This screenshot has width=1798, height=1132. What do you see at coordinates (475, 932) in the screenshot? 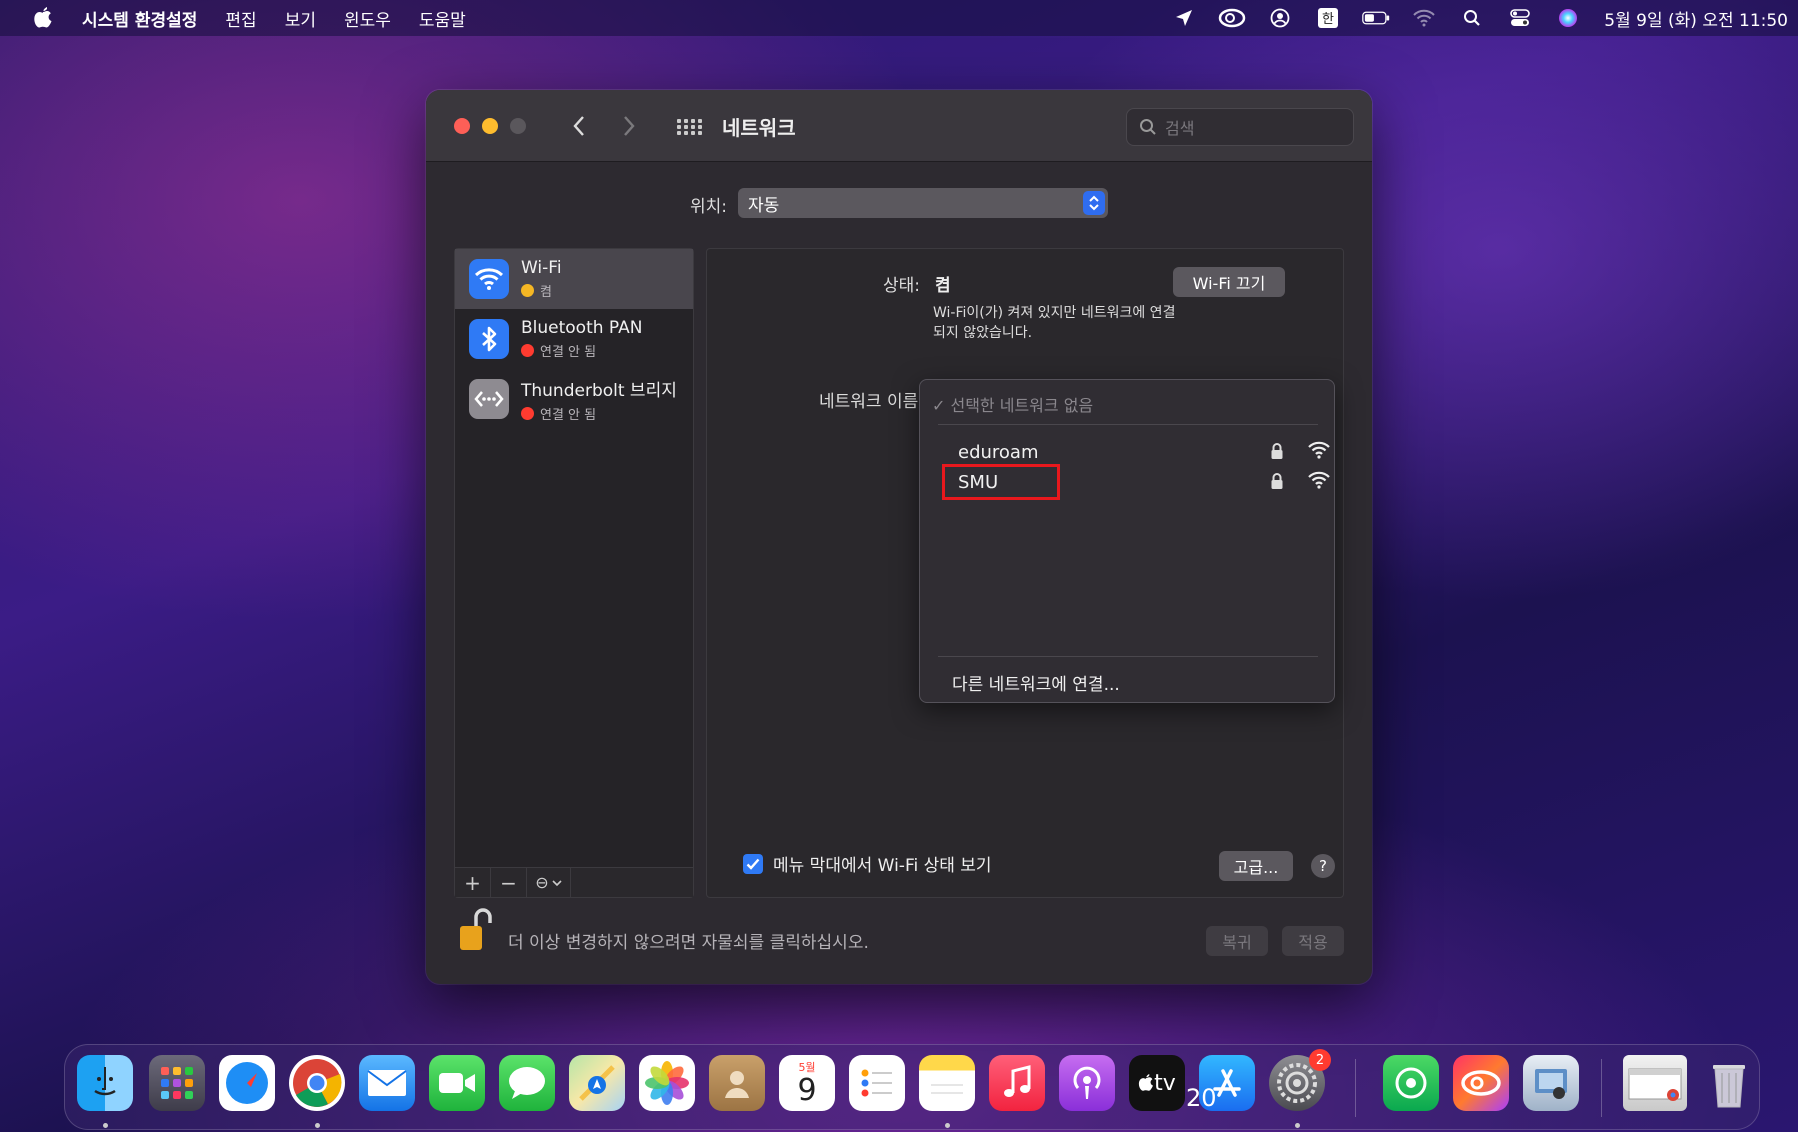
I see `unlocked-padlock-icon` at bounding box center [475, 932].